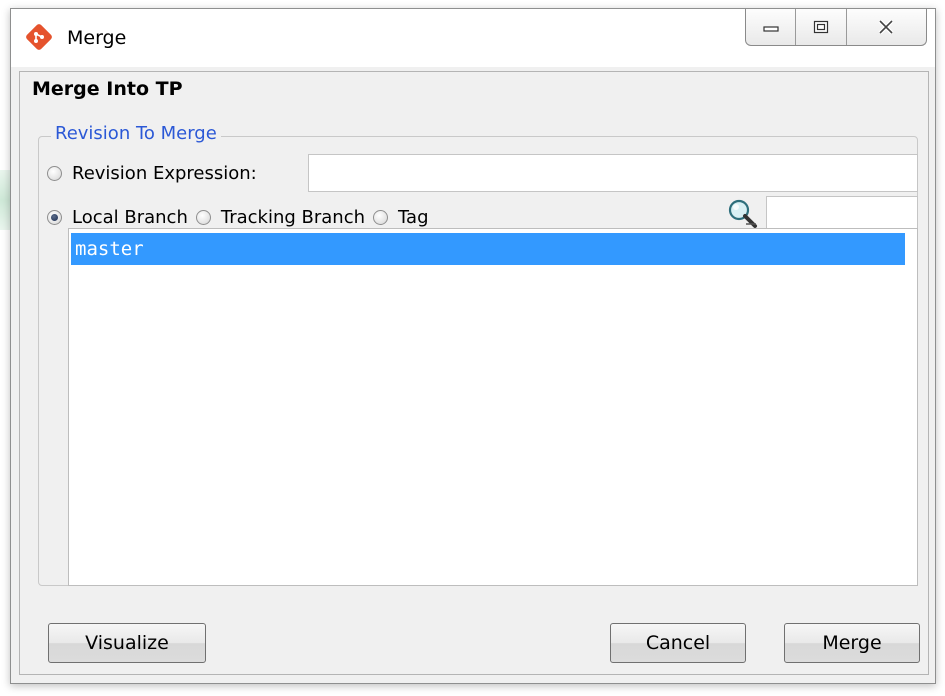 This screenshot has width=945, height=696. Describe the element at coordinates (293, 217) in the screenshot. I see `tracking-branch-label: Tracking Branch` at that location.